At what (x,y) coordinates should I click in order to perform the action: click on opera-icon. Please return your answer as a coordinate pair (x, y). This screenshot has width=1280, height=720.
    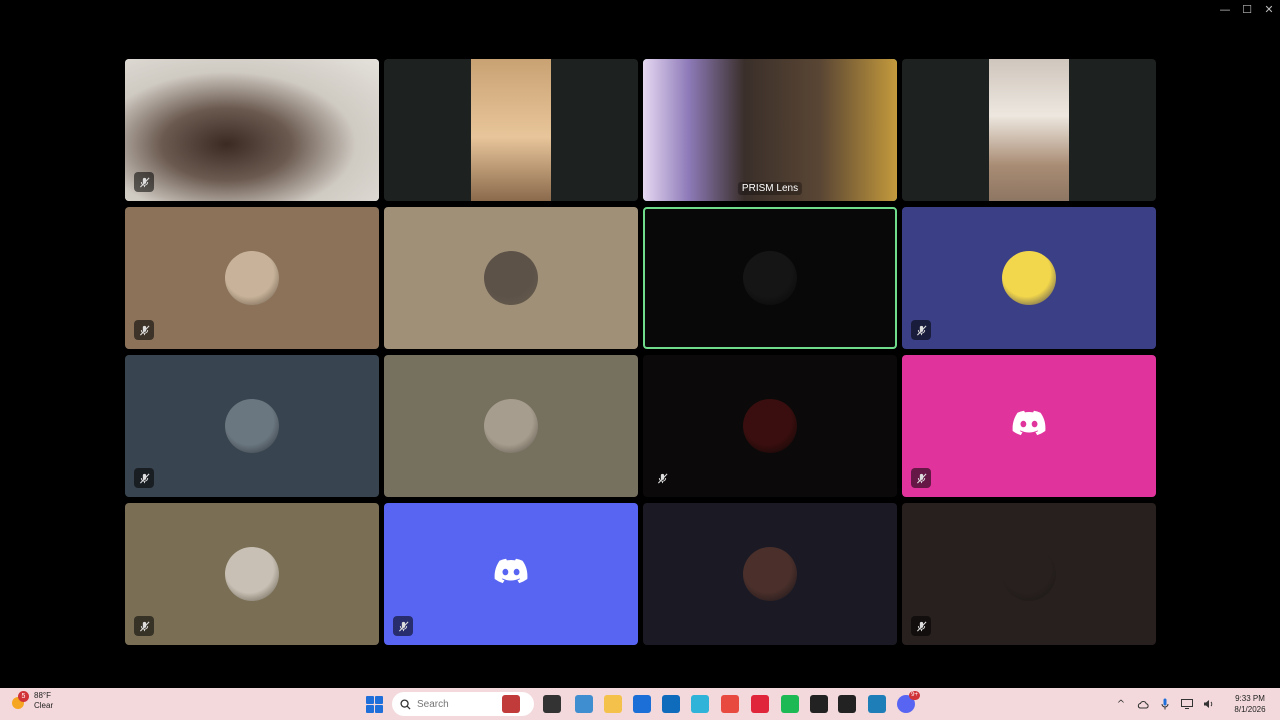
    Looking at the image, I should click on (760, 704).